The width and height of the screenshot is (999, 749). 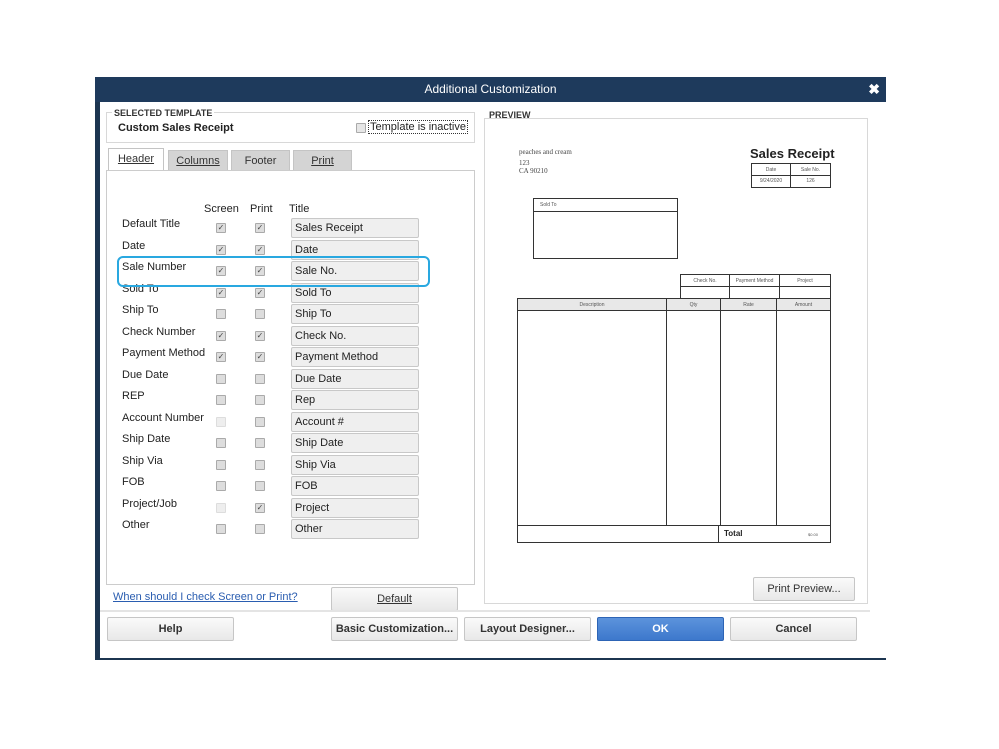 I want to click on field-label: Other, so click(x=136, y=525).